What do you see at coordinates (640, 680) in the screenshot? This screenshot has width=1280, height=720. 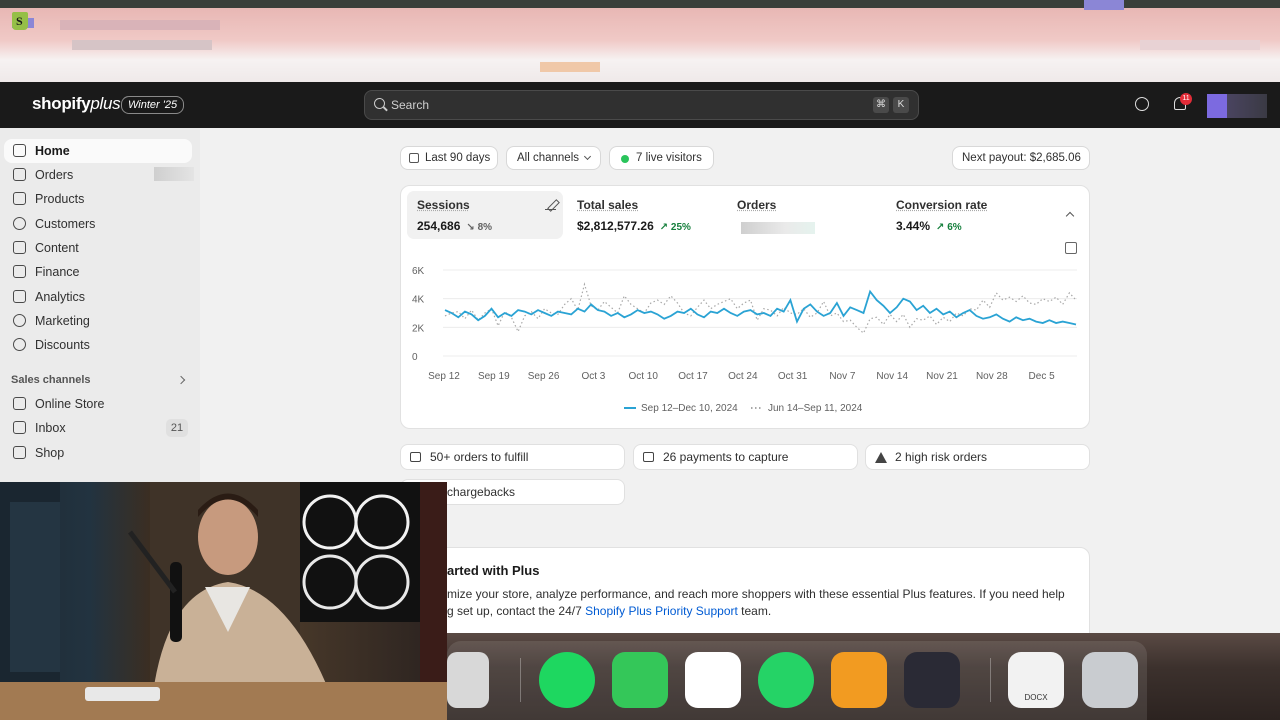 I see `messages-icon` at bounding box center [640, 680].